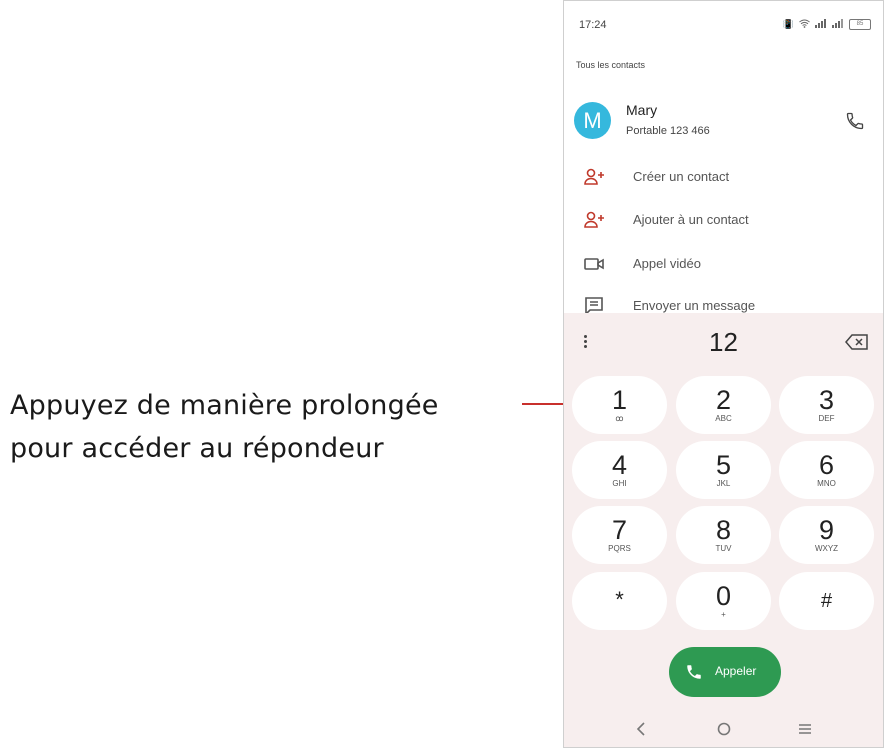 This screenshot has width=887, height=751. I want to click on back-icon, so click(642, 729).